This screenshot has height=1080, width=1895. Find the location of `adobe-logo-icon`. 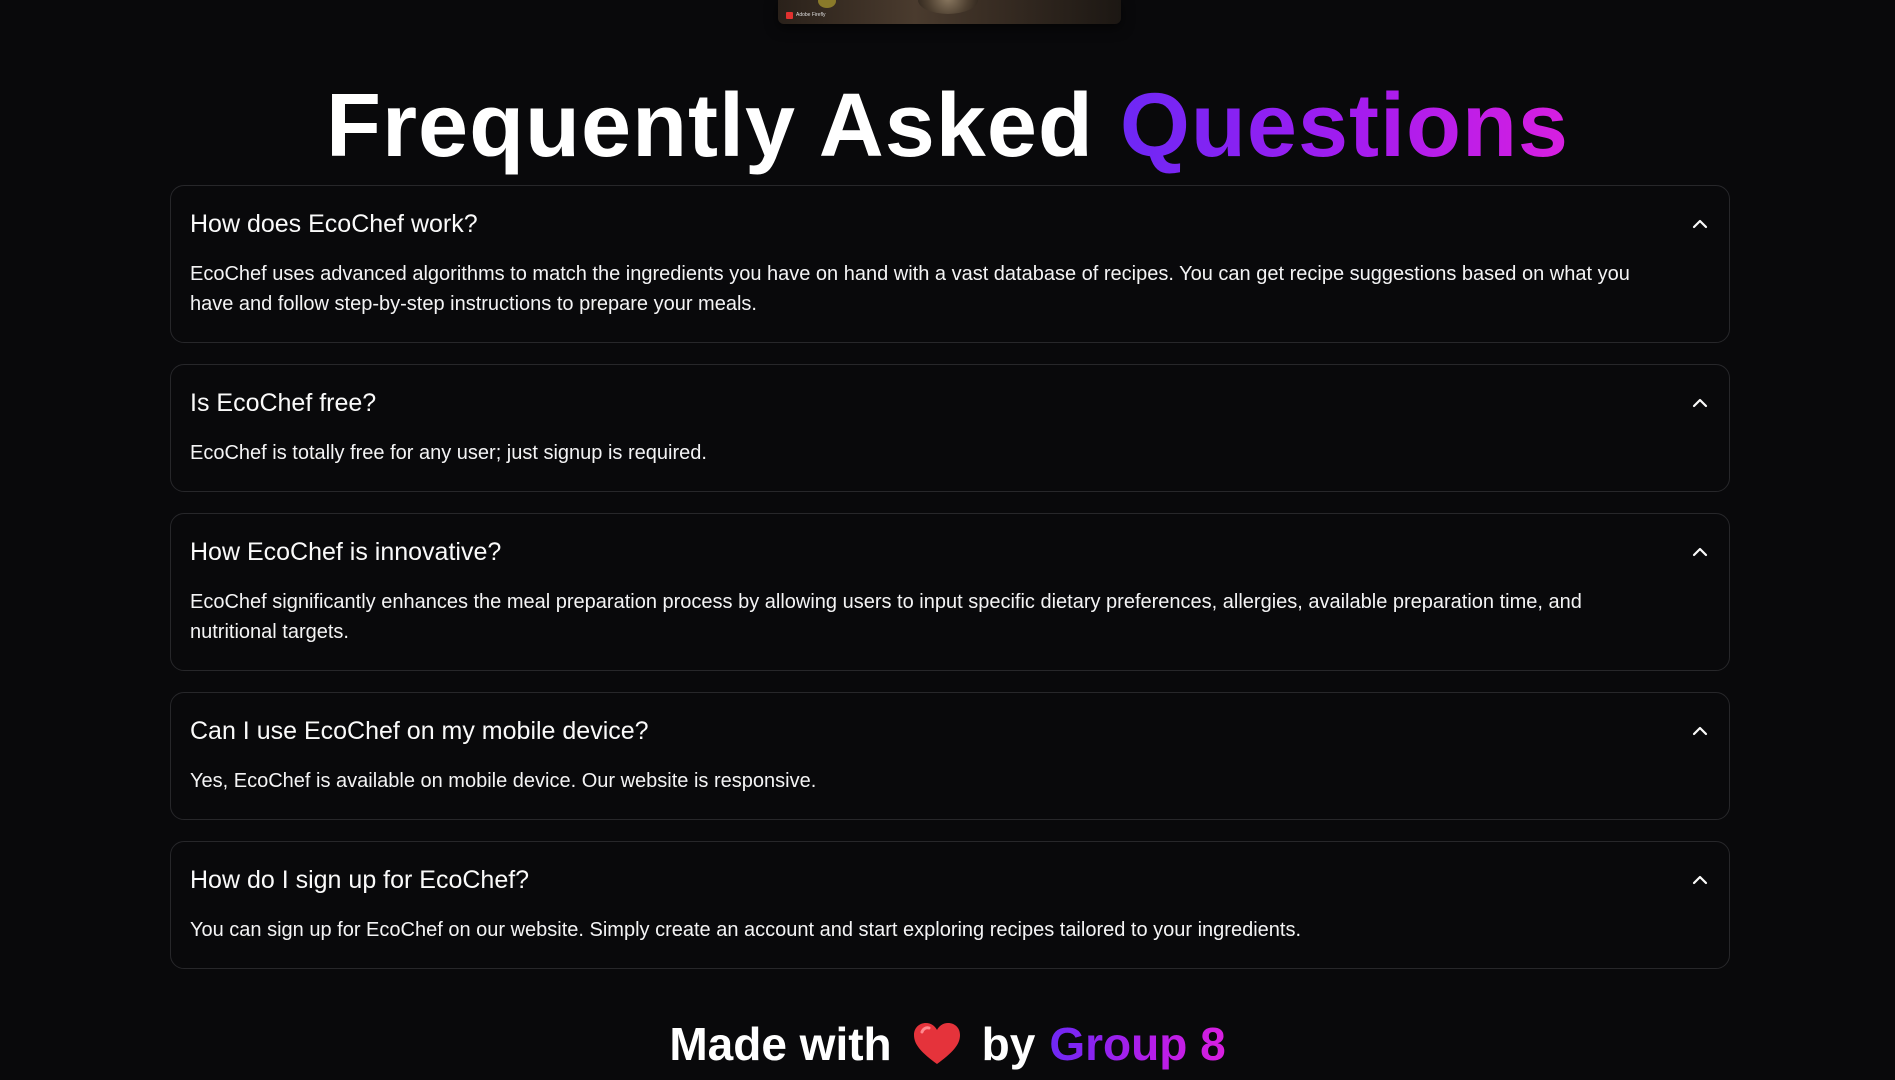

adobe-logo-icon is located at coordinates (789, 15).